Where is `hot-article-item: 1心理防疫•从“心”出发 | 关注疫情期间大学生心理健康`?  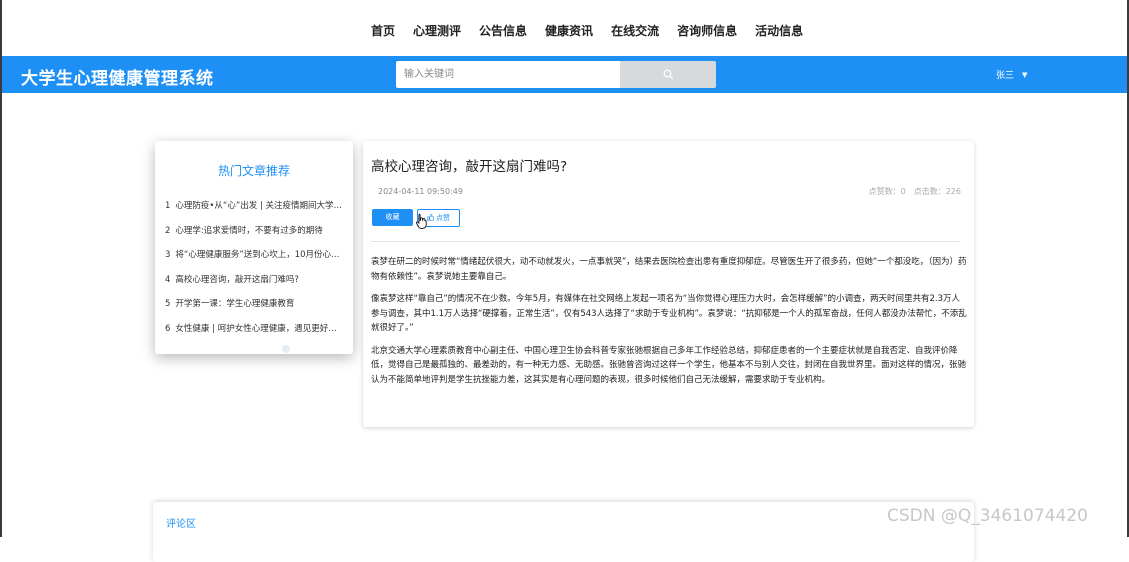 hot-article-item: 1心理防疫•从“心”出发 | 关注疫情期间大学生心理健康 is located at coordinates (254, 211).